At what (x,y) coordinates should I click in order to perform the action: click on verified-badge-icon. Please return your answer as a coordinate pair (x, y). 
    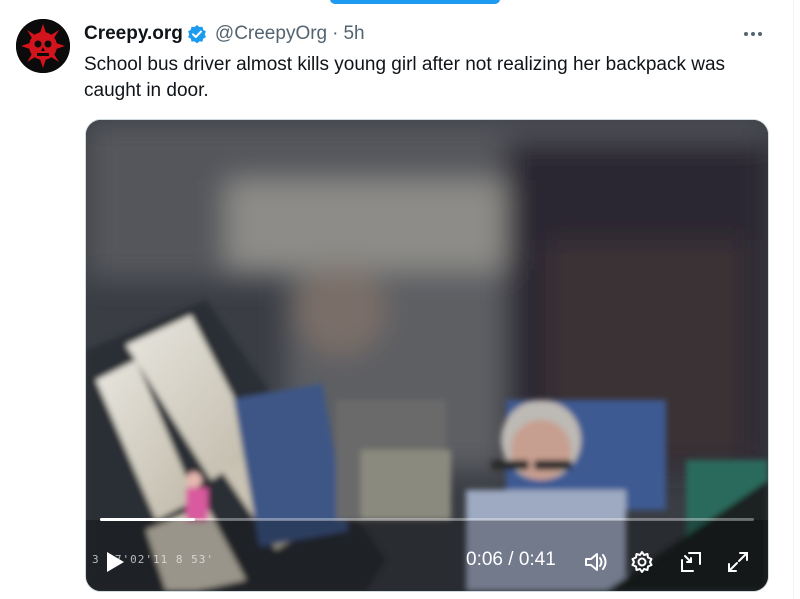
    Looking at the image, I should click on (197, 34).